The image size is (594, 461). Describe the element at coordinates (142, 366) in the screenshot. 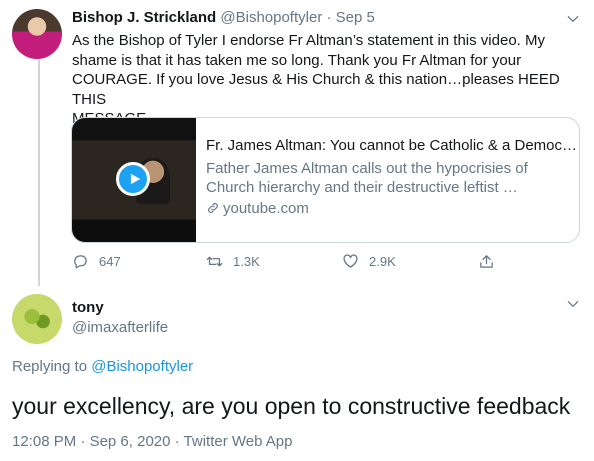

I see `mention-link: @Bishopoftyler` at that location.